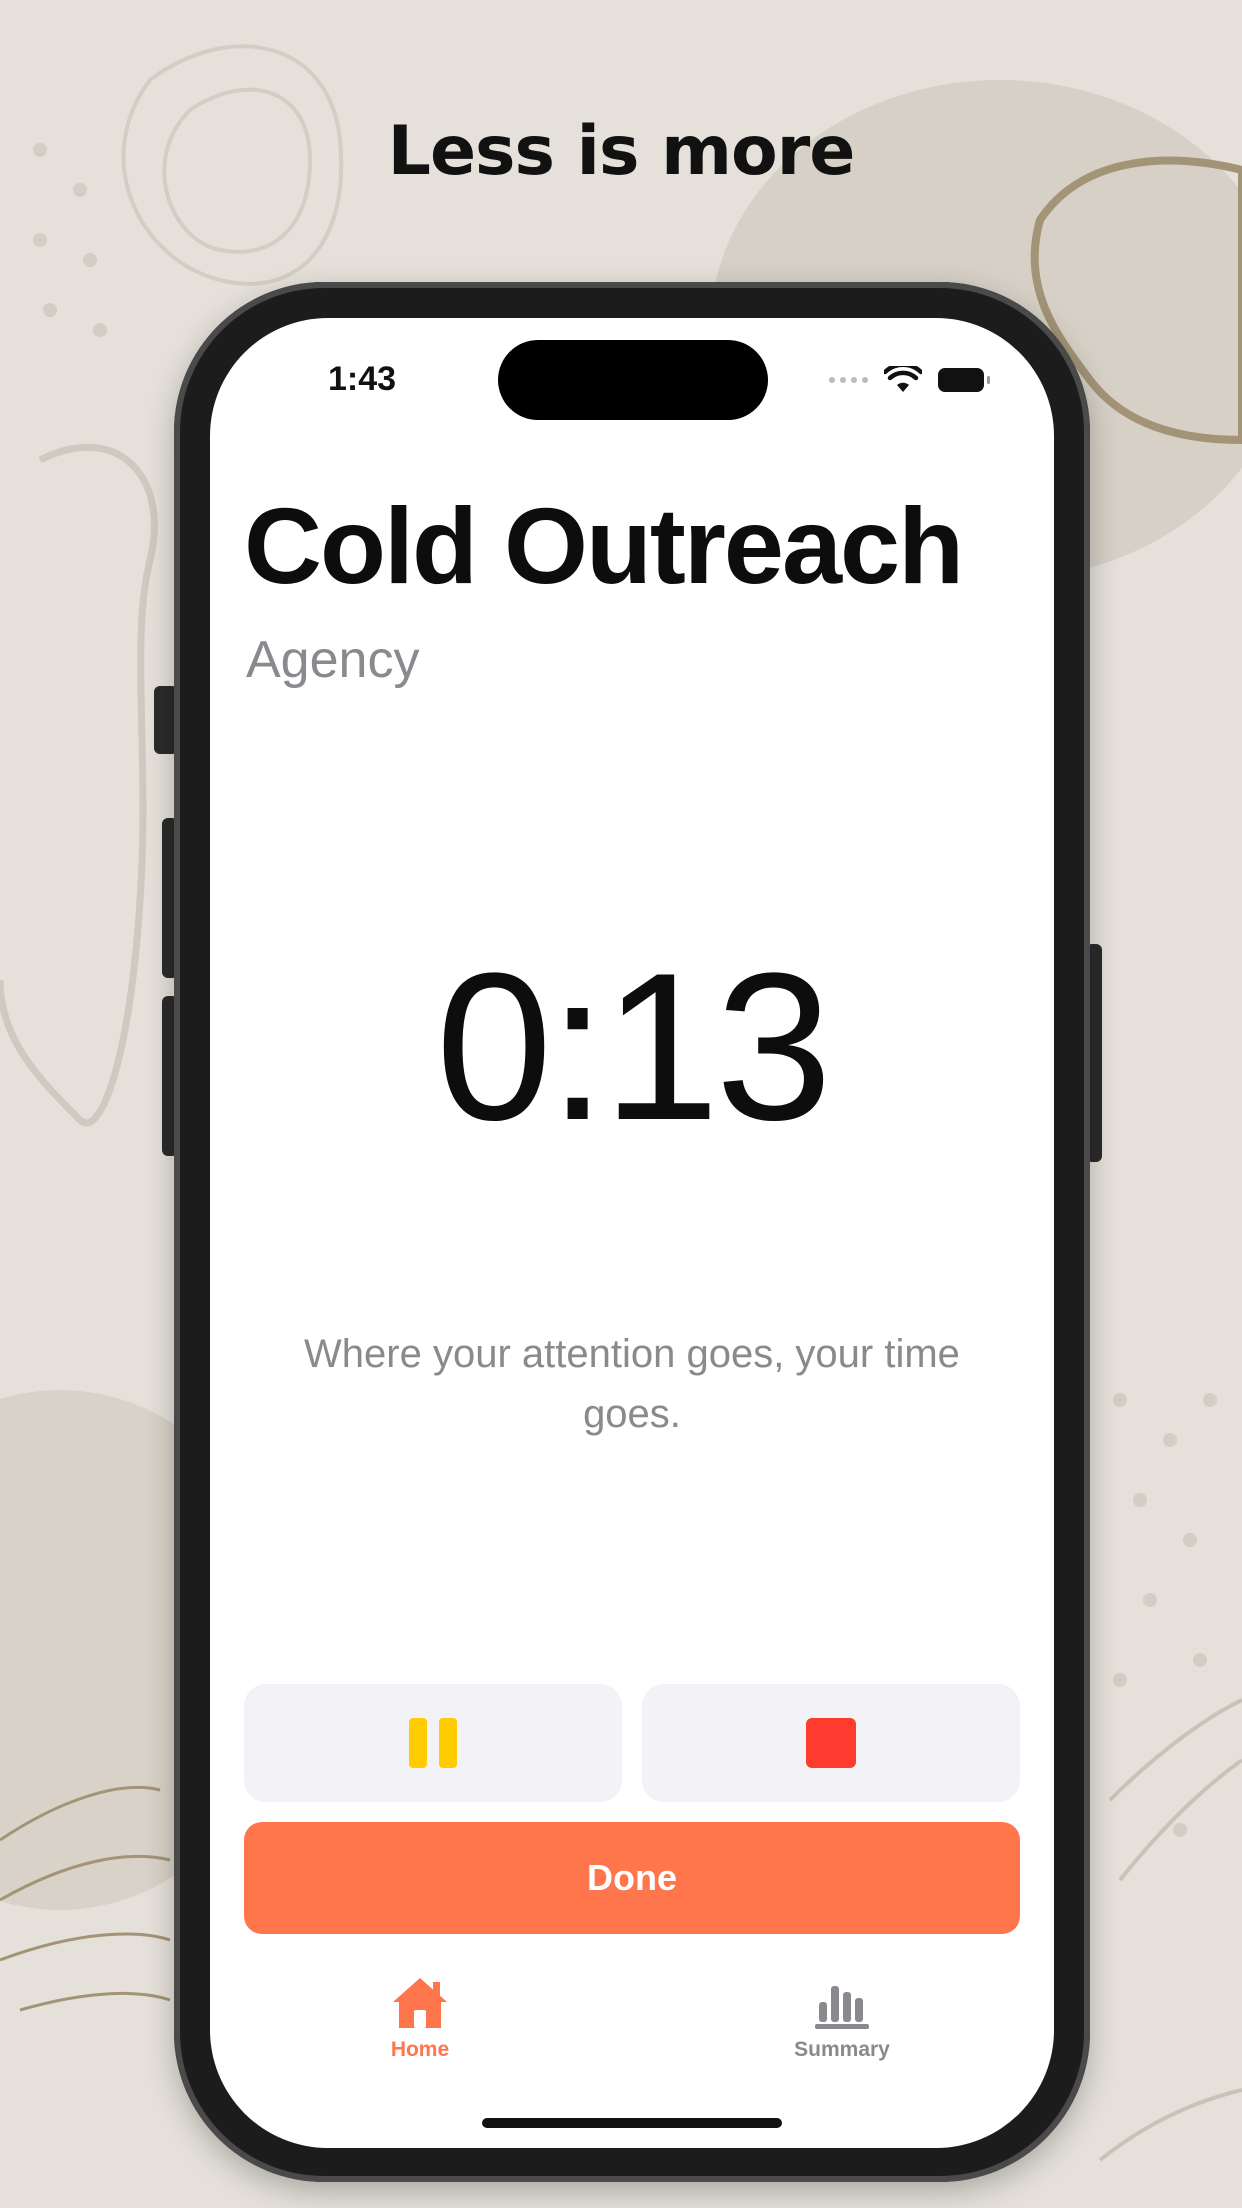 Image resolution: width=1242 pixels, height=2208 pixels. Describe the element at coordinates (420, 2049) in the screenshot. I see `tab-home-label: Home` at that location.